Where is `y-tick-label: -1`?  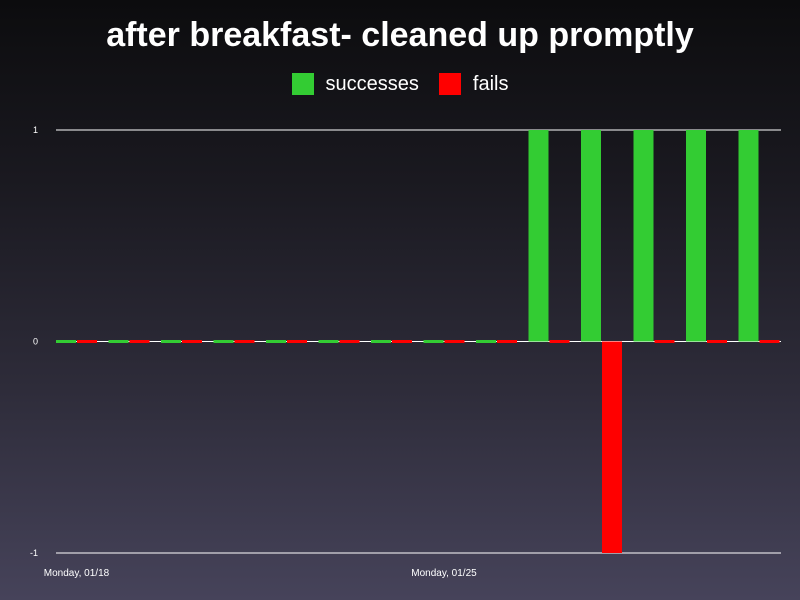
y-tick-label: -1 is located at coordinates (34, 553).